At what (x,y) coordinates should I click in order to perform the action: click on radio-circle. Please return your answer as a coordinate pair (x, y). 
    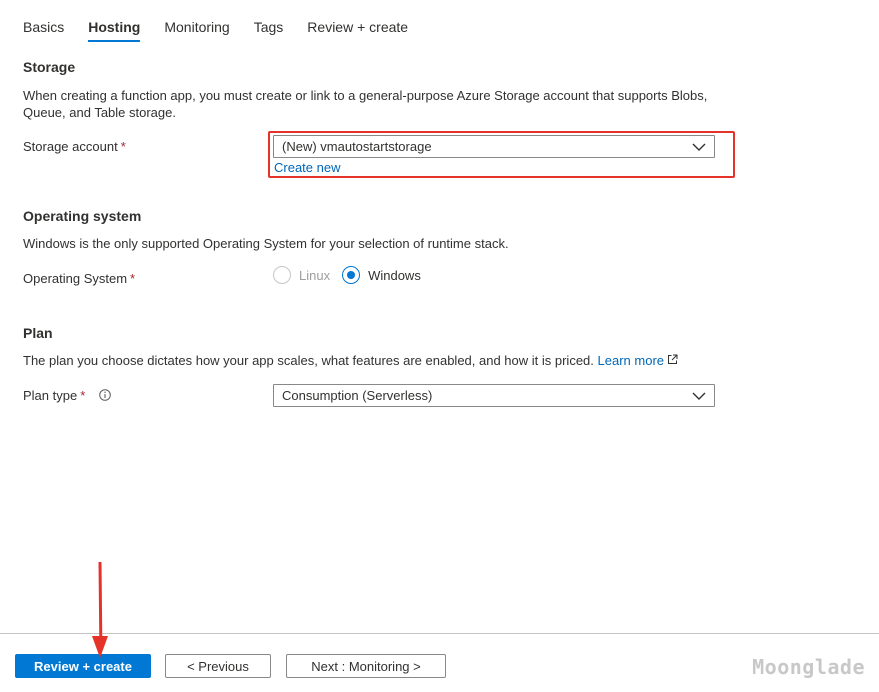
    Looking at the image, I should click on (282, 275).